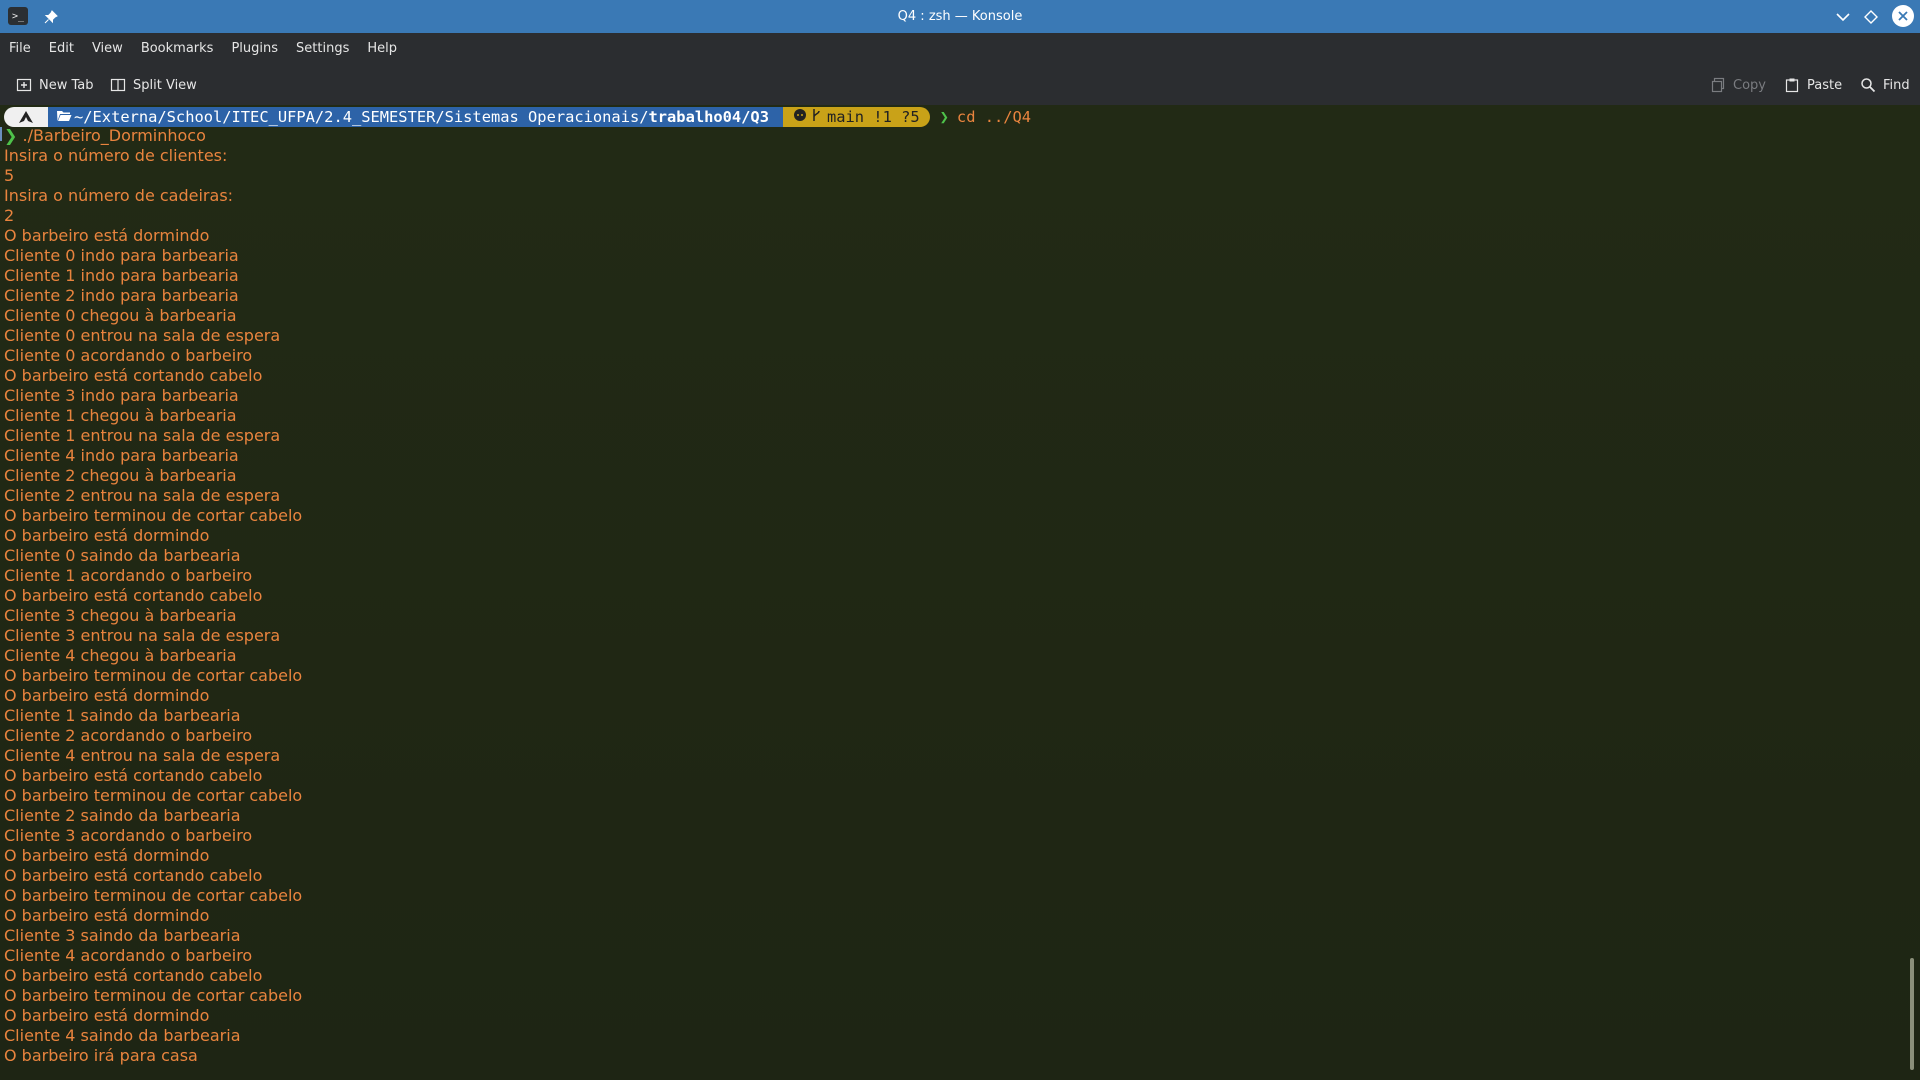 This screenshot has width=1920, height=1080. I want to click on search-icon, so click(1868, 85).